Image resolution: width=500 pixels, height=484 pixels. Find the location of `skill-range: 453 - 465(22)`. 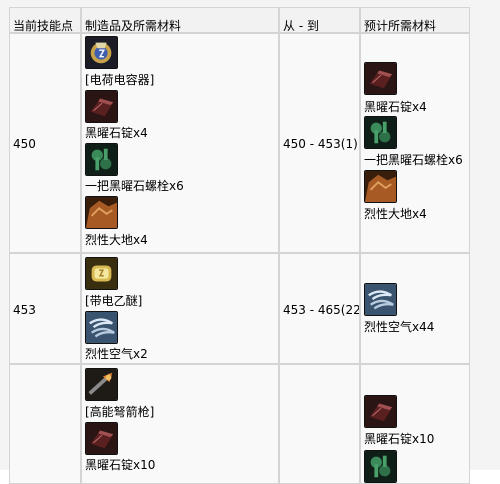

skill-range: 453 - 465(22) is located at coordinates (321, 310).